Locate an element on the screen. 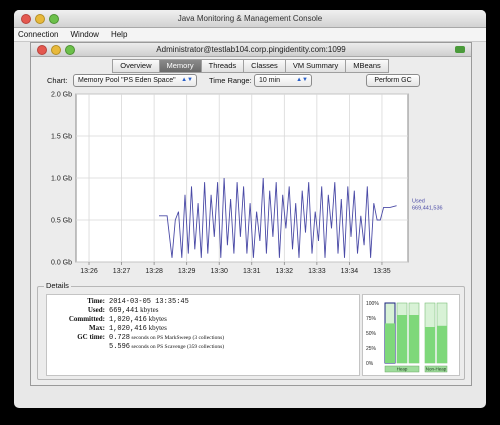  details-key: GC time: is located at coordinates (91, 337).